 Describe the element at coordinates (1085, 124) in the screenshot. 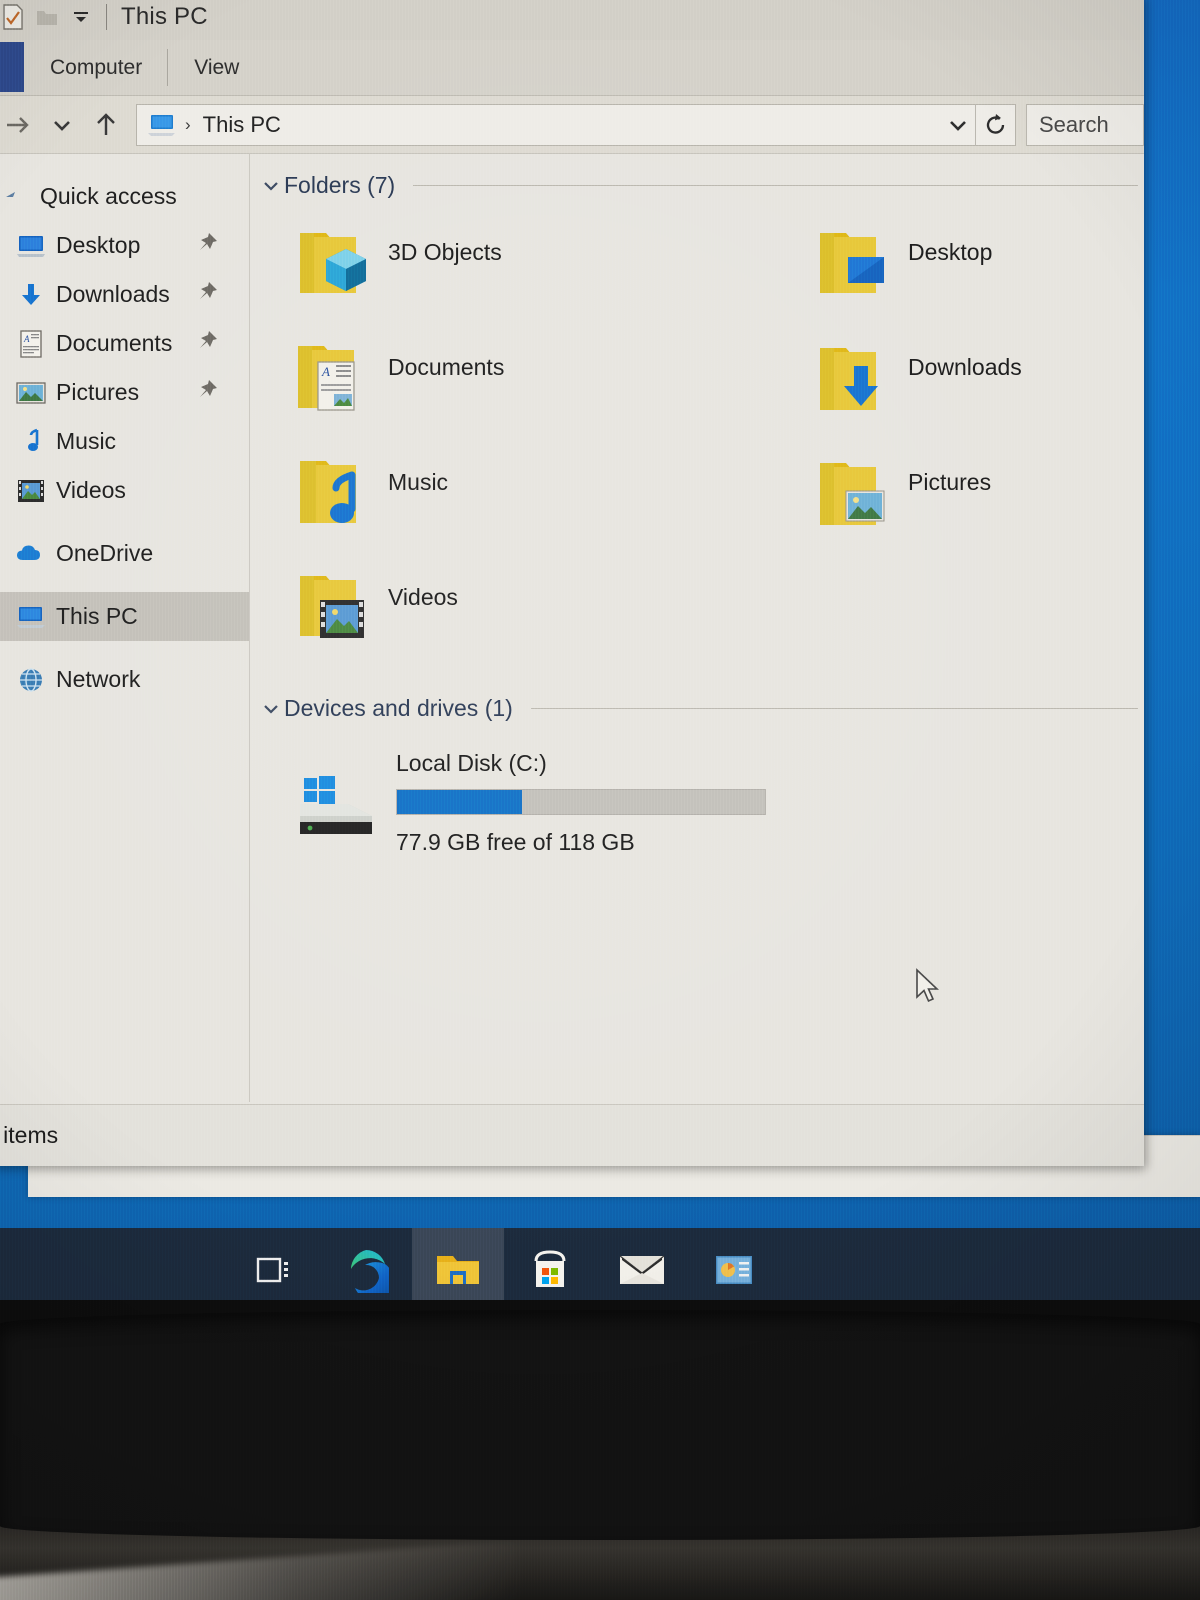

I see `search-input: Search` at that location.